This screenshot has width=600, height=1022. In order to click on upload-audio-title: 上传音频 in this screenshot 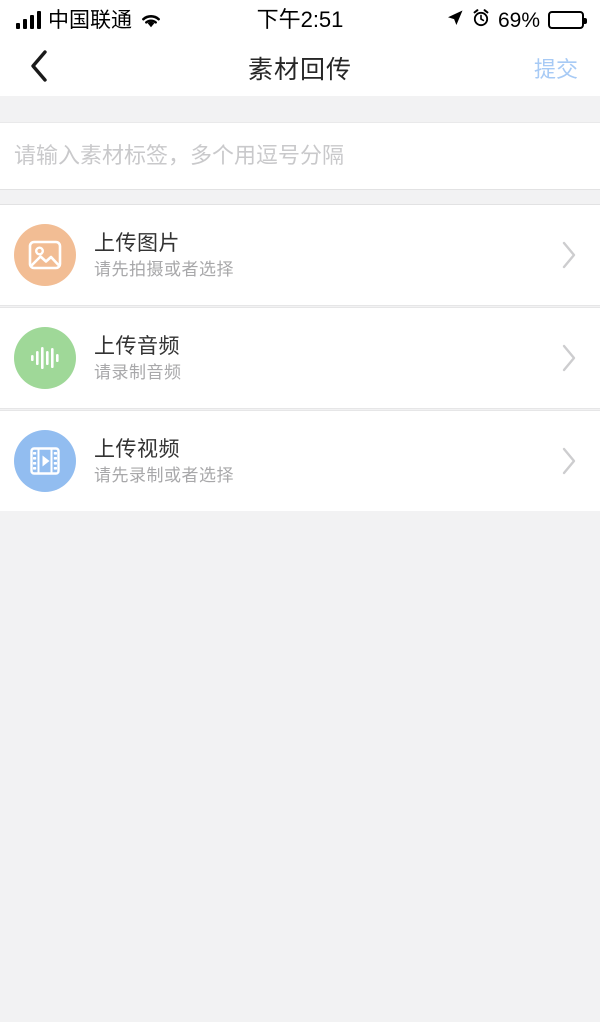, I will do `click(137, 346)`.